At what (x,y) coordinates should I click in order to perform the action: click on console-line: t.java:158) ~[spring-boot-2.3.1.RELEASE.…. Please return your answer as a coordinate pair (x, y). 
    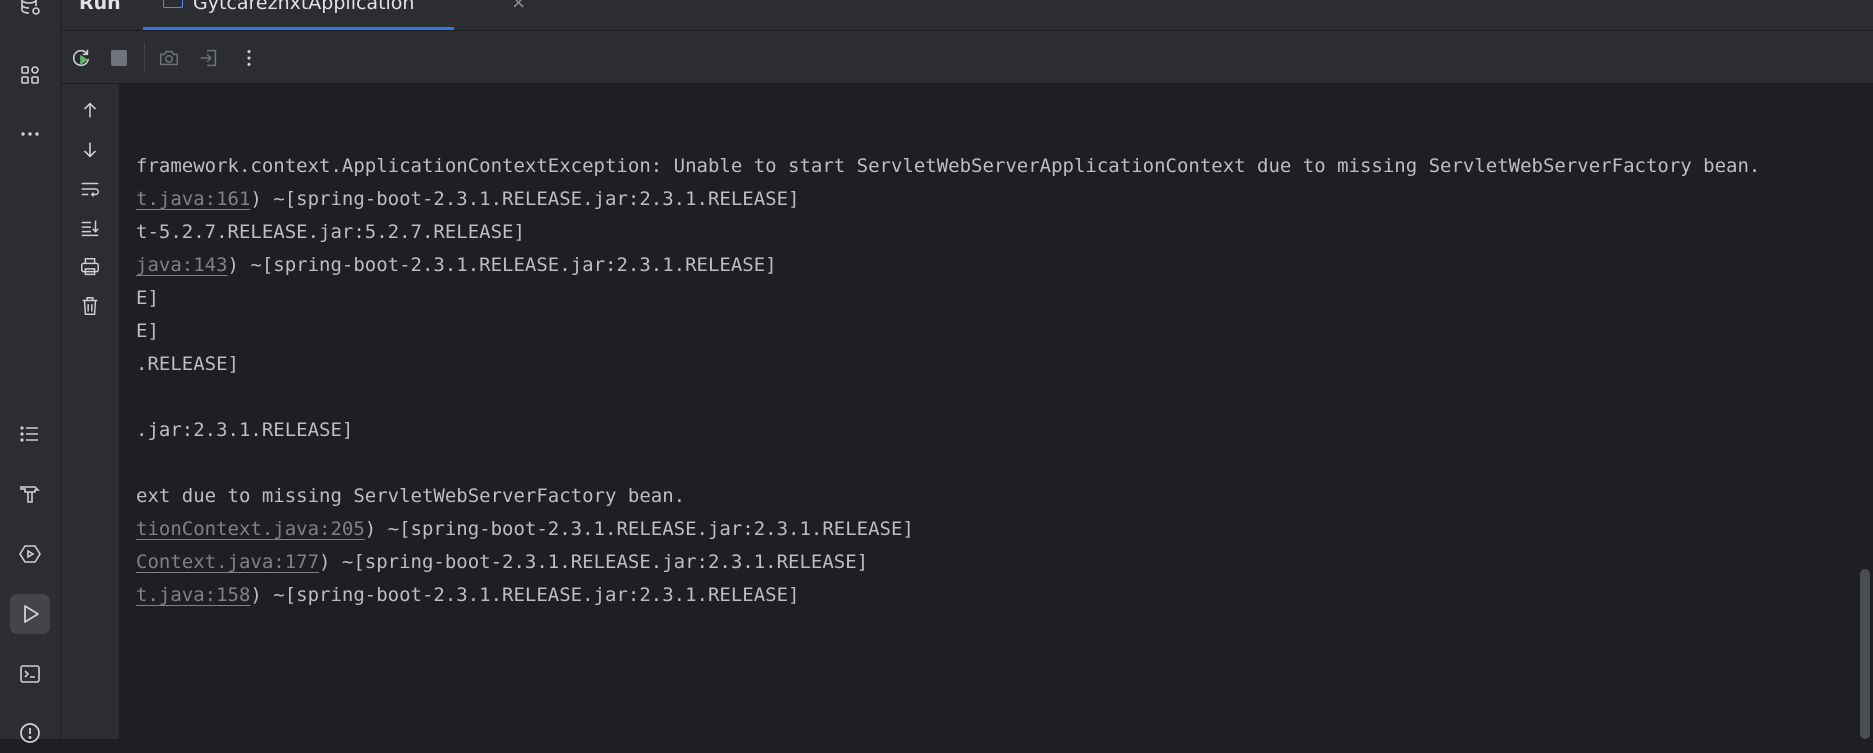
    Looking at the image, I should click on (467, 595).